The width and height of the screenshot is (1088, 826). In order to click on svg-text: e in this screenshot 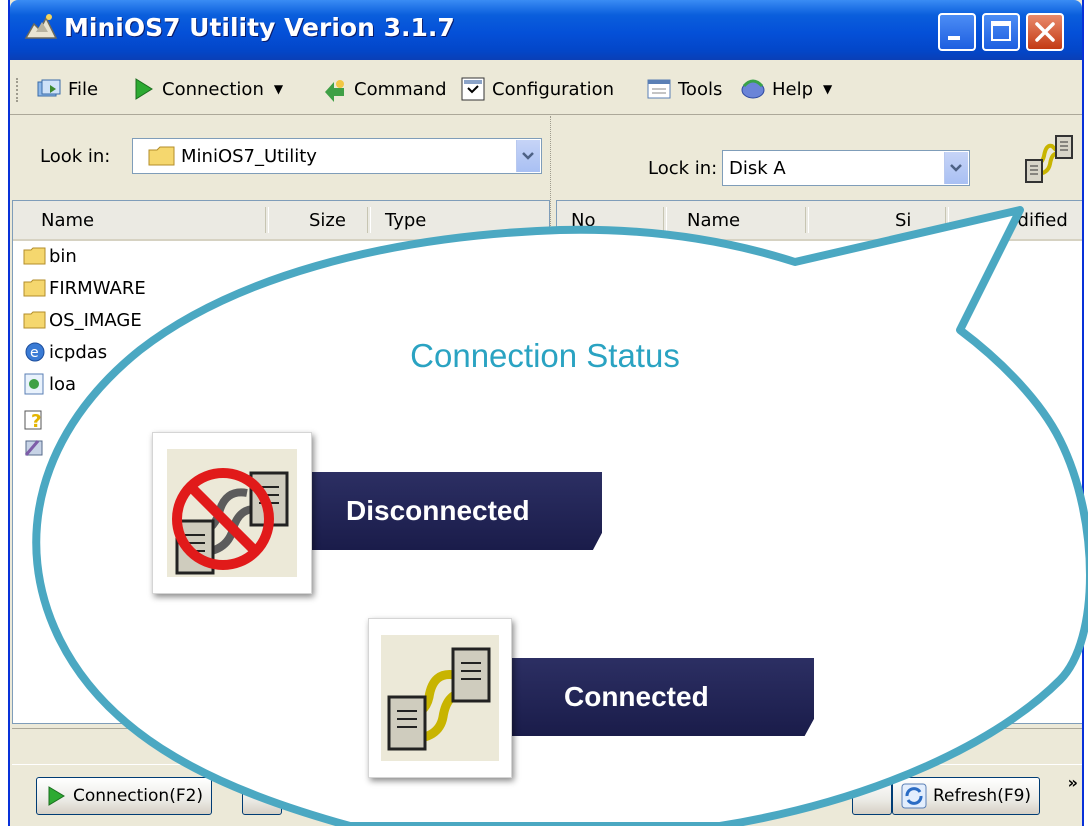, I will do `click(34, 353)`.